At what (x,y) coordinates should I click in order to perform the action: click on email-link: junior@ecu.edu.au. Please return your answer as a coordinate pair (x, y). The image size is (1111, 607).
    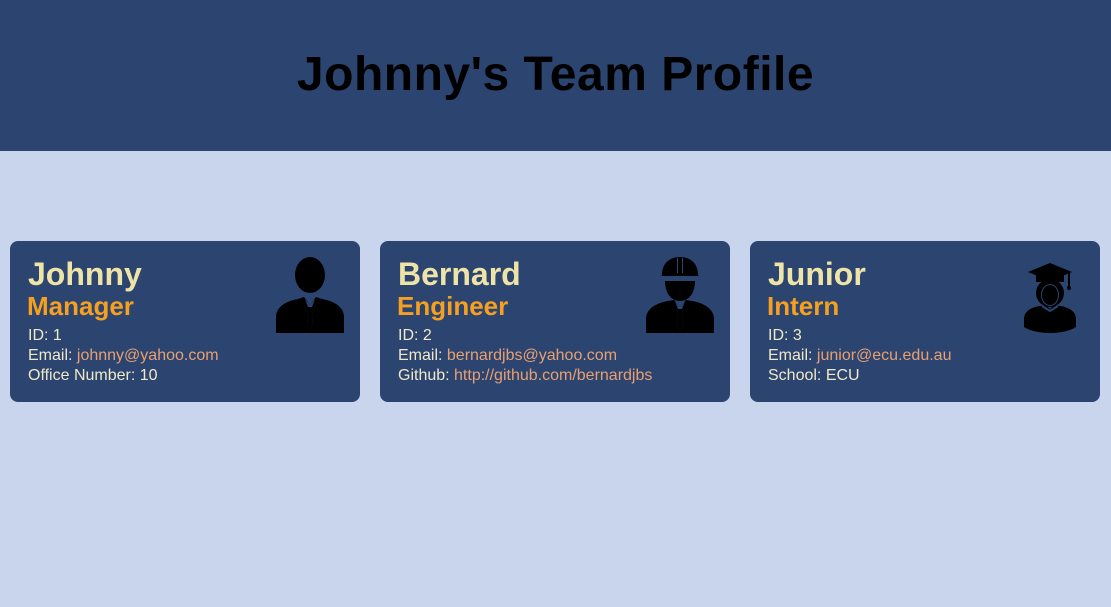
    Looking at the image, I should click on (884, 355).